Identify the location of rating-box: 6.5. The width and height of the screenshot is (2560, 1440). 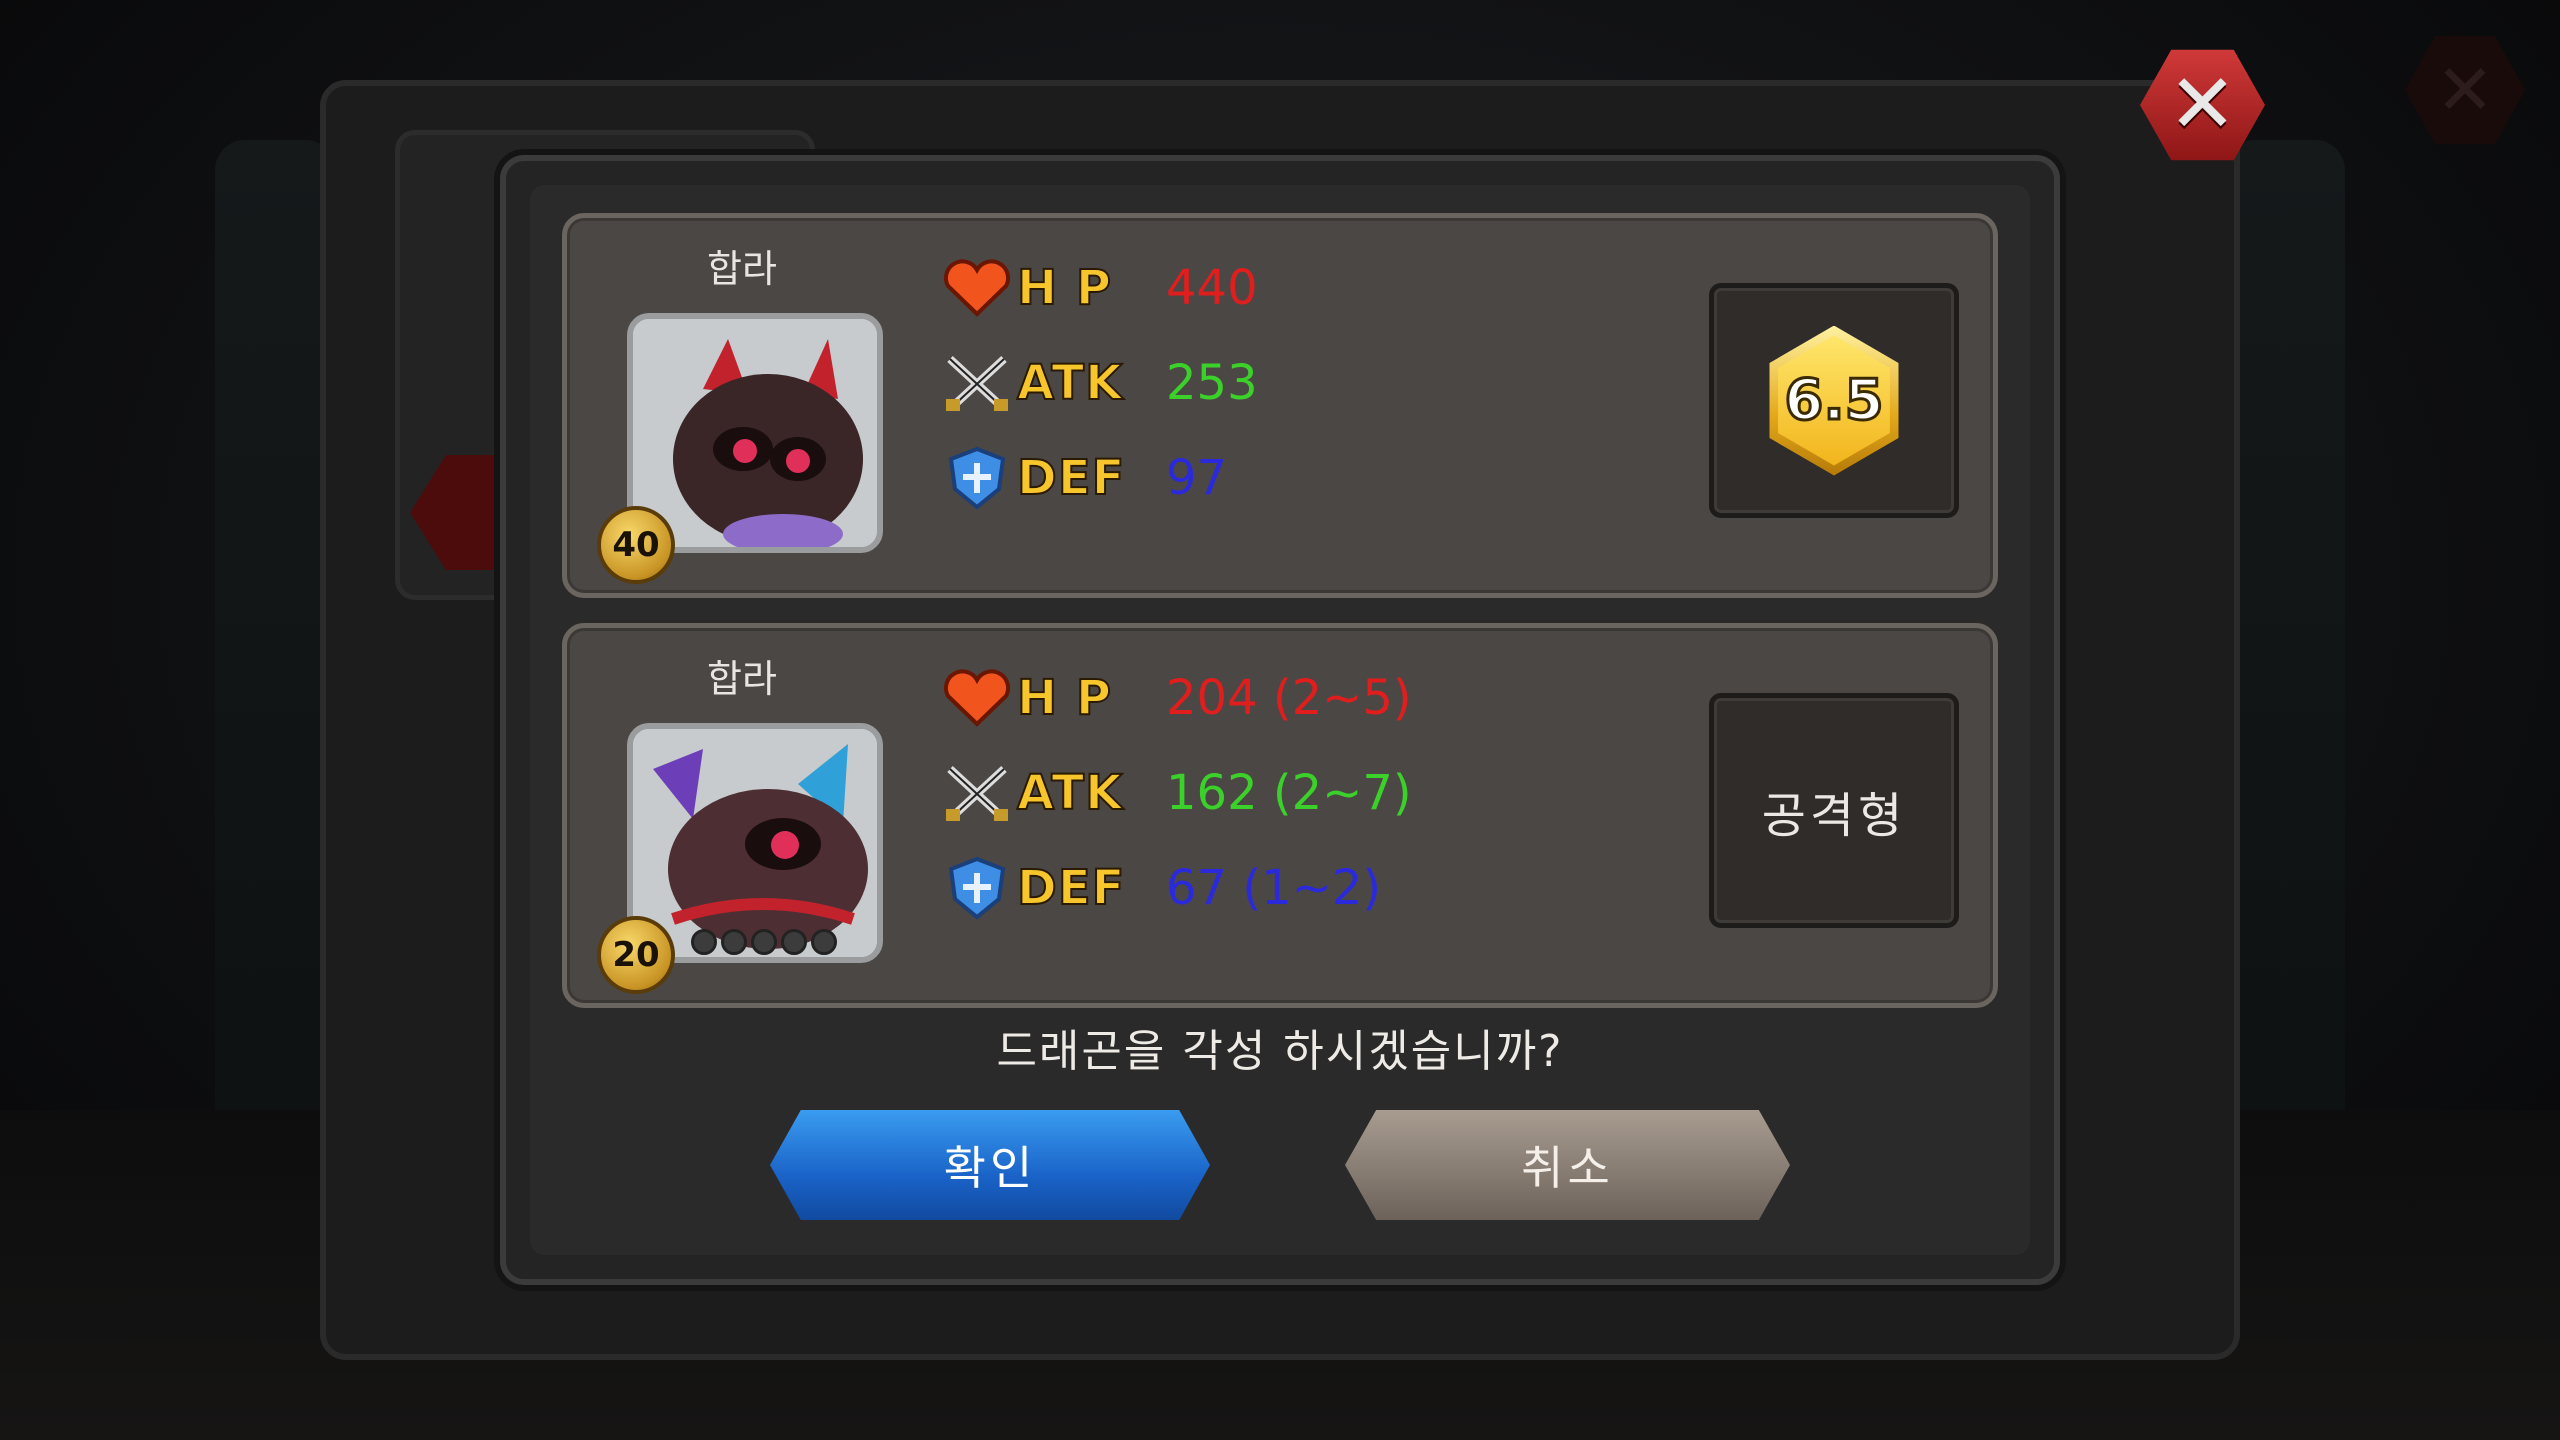
(1834, 400).